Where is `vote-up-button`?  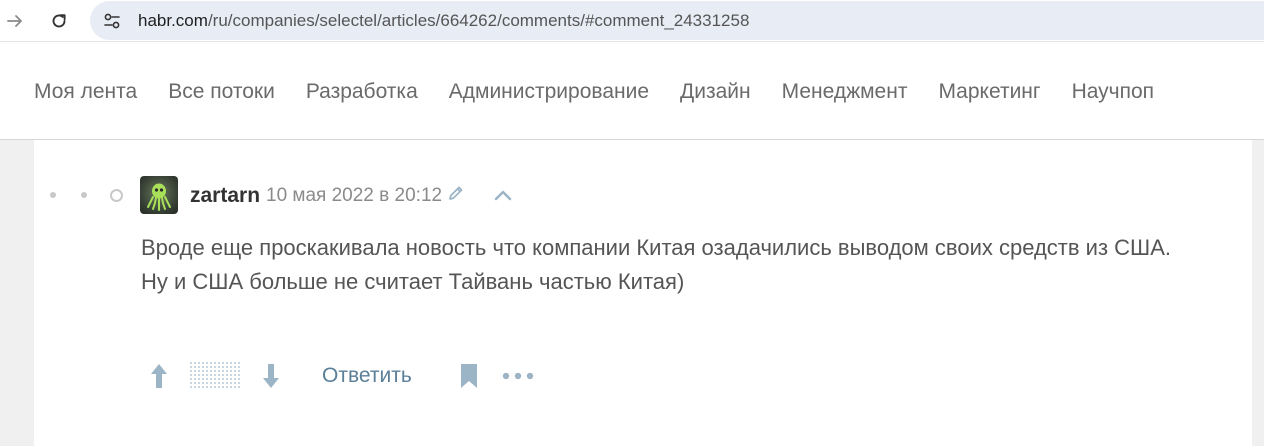
vote-up-button is located at coordinates (159, 376).